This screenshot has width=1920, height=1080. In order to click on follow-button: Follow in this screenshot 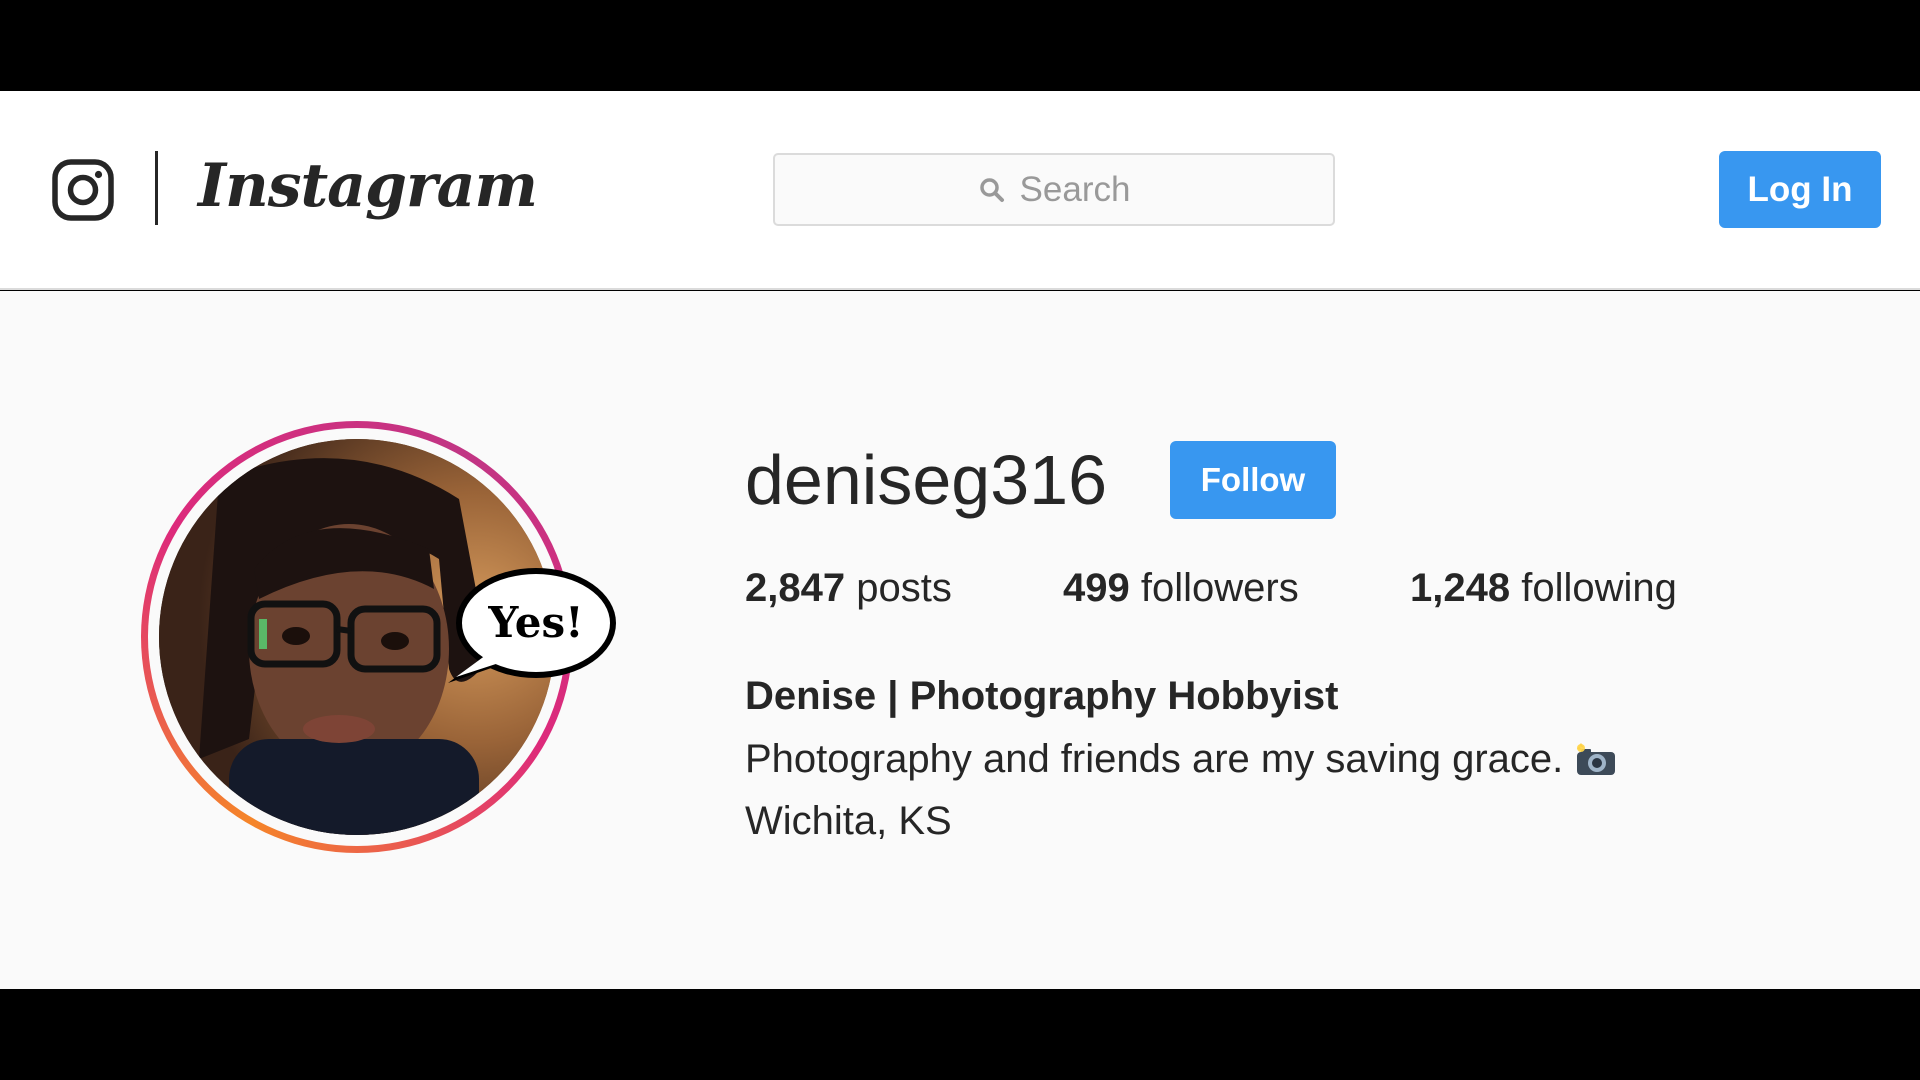, I will do `click(1253, 480)`.